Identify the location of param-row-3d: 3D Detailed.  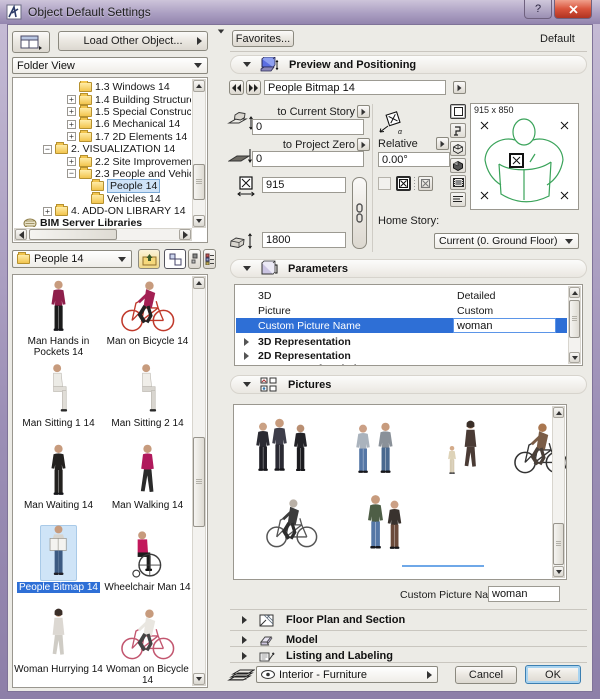
(401, 295).